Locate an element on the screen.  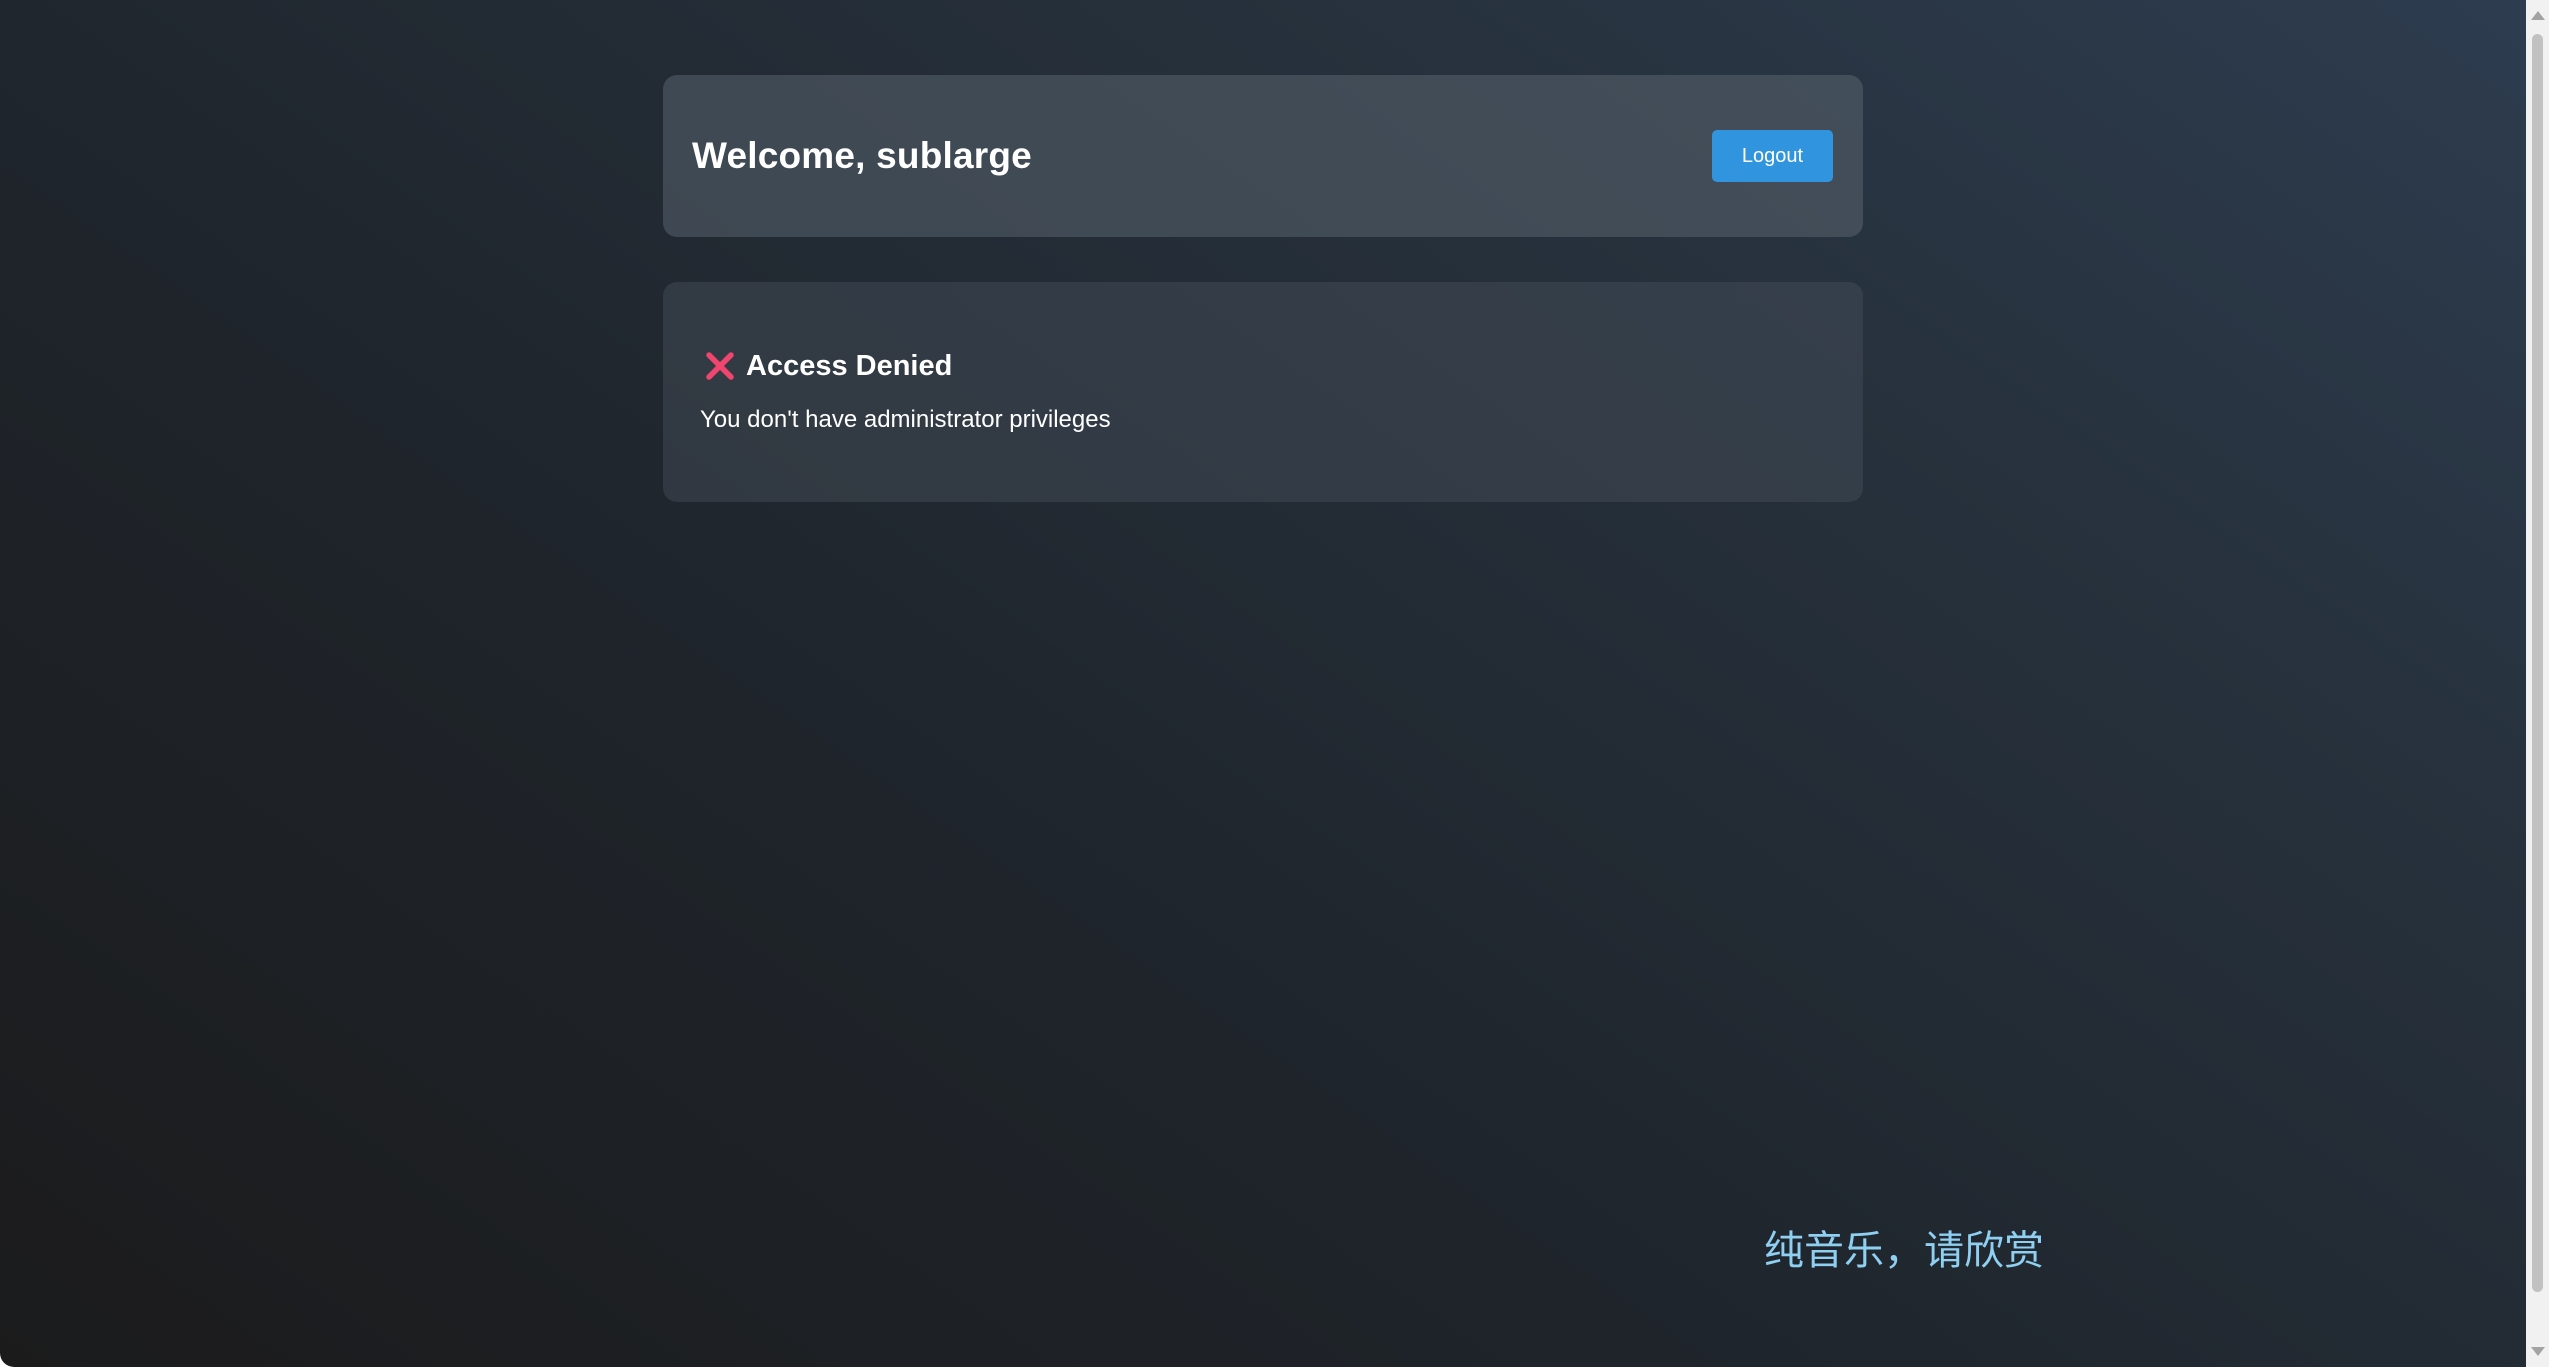
cross-mark-icon is located at coordinates (720, 366).